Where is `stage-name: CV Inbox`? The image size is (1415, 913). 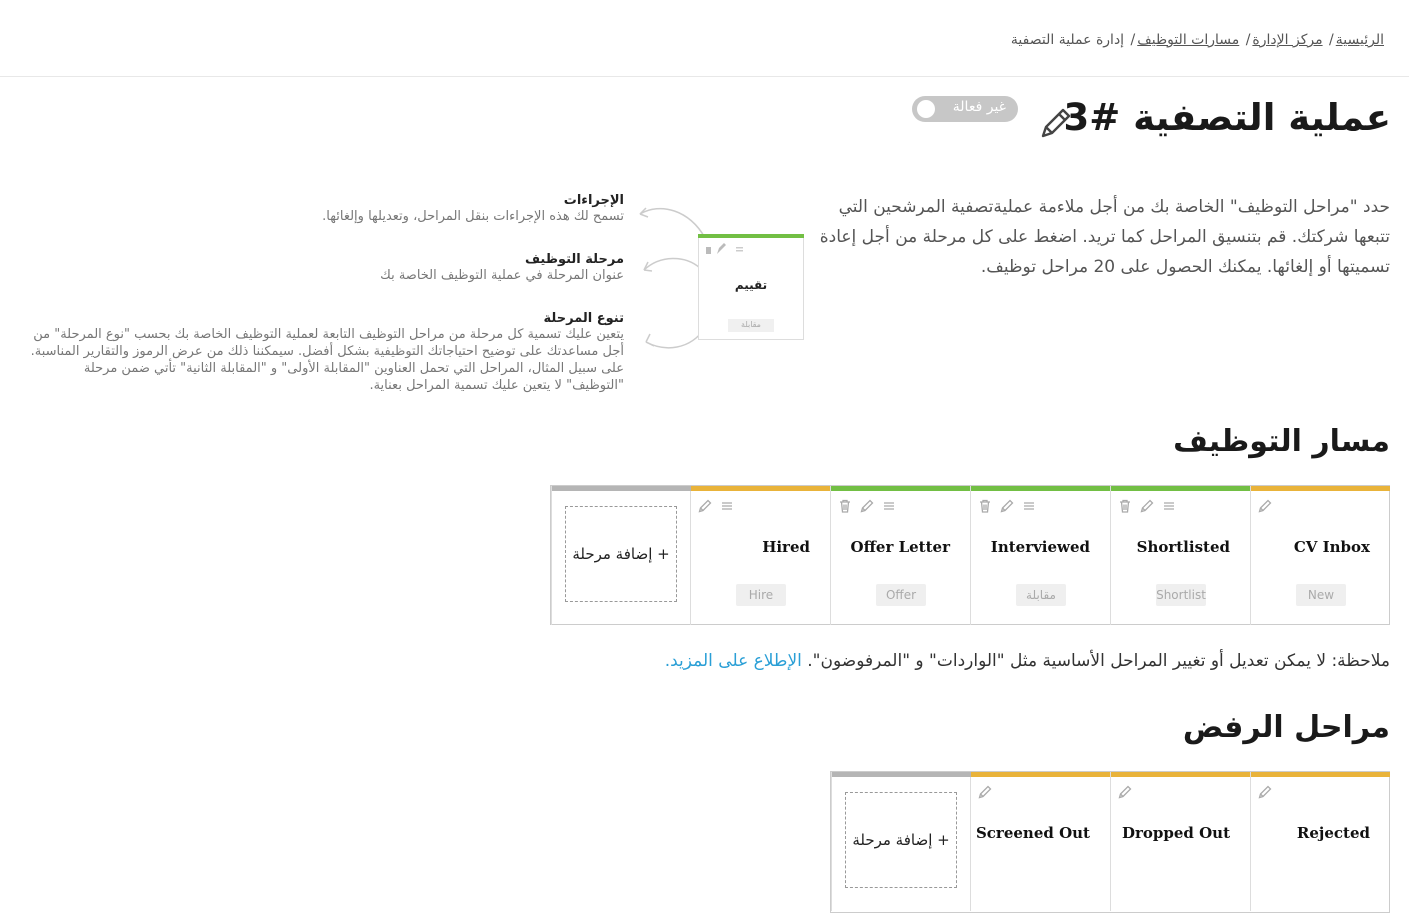 stage-name: CV Inbox is located at coordinates (1331, 547).